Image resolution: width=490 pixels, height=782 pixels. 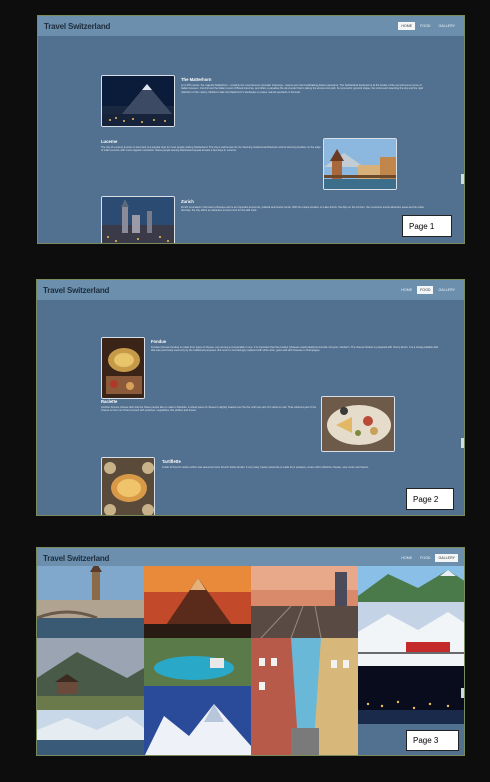 I want to click on gallery-image-night-city, so click(x=411, y=695).